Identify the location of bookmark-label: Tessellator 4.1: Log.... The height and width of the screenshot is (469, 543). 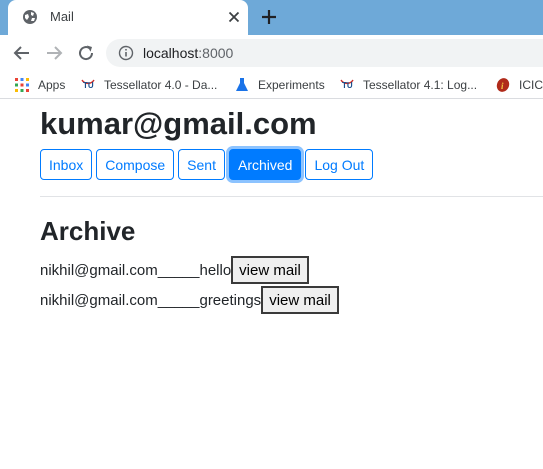
(420, 85).